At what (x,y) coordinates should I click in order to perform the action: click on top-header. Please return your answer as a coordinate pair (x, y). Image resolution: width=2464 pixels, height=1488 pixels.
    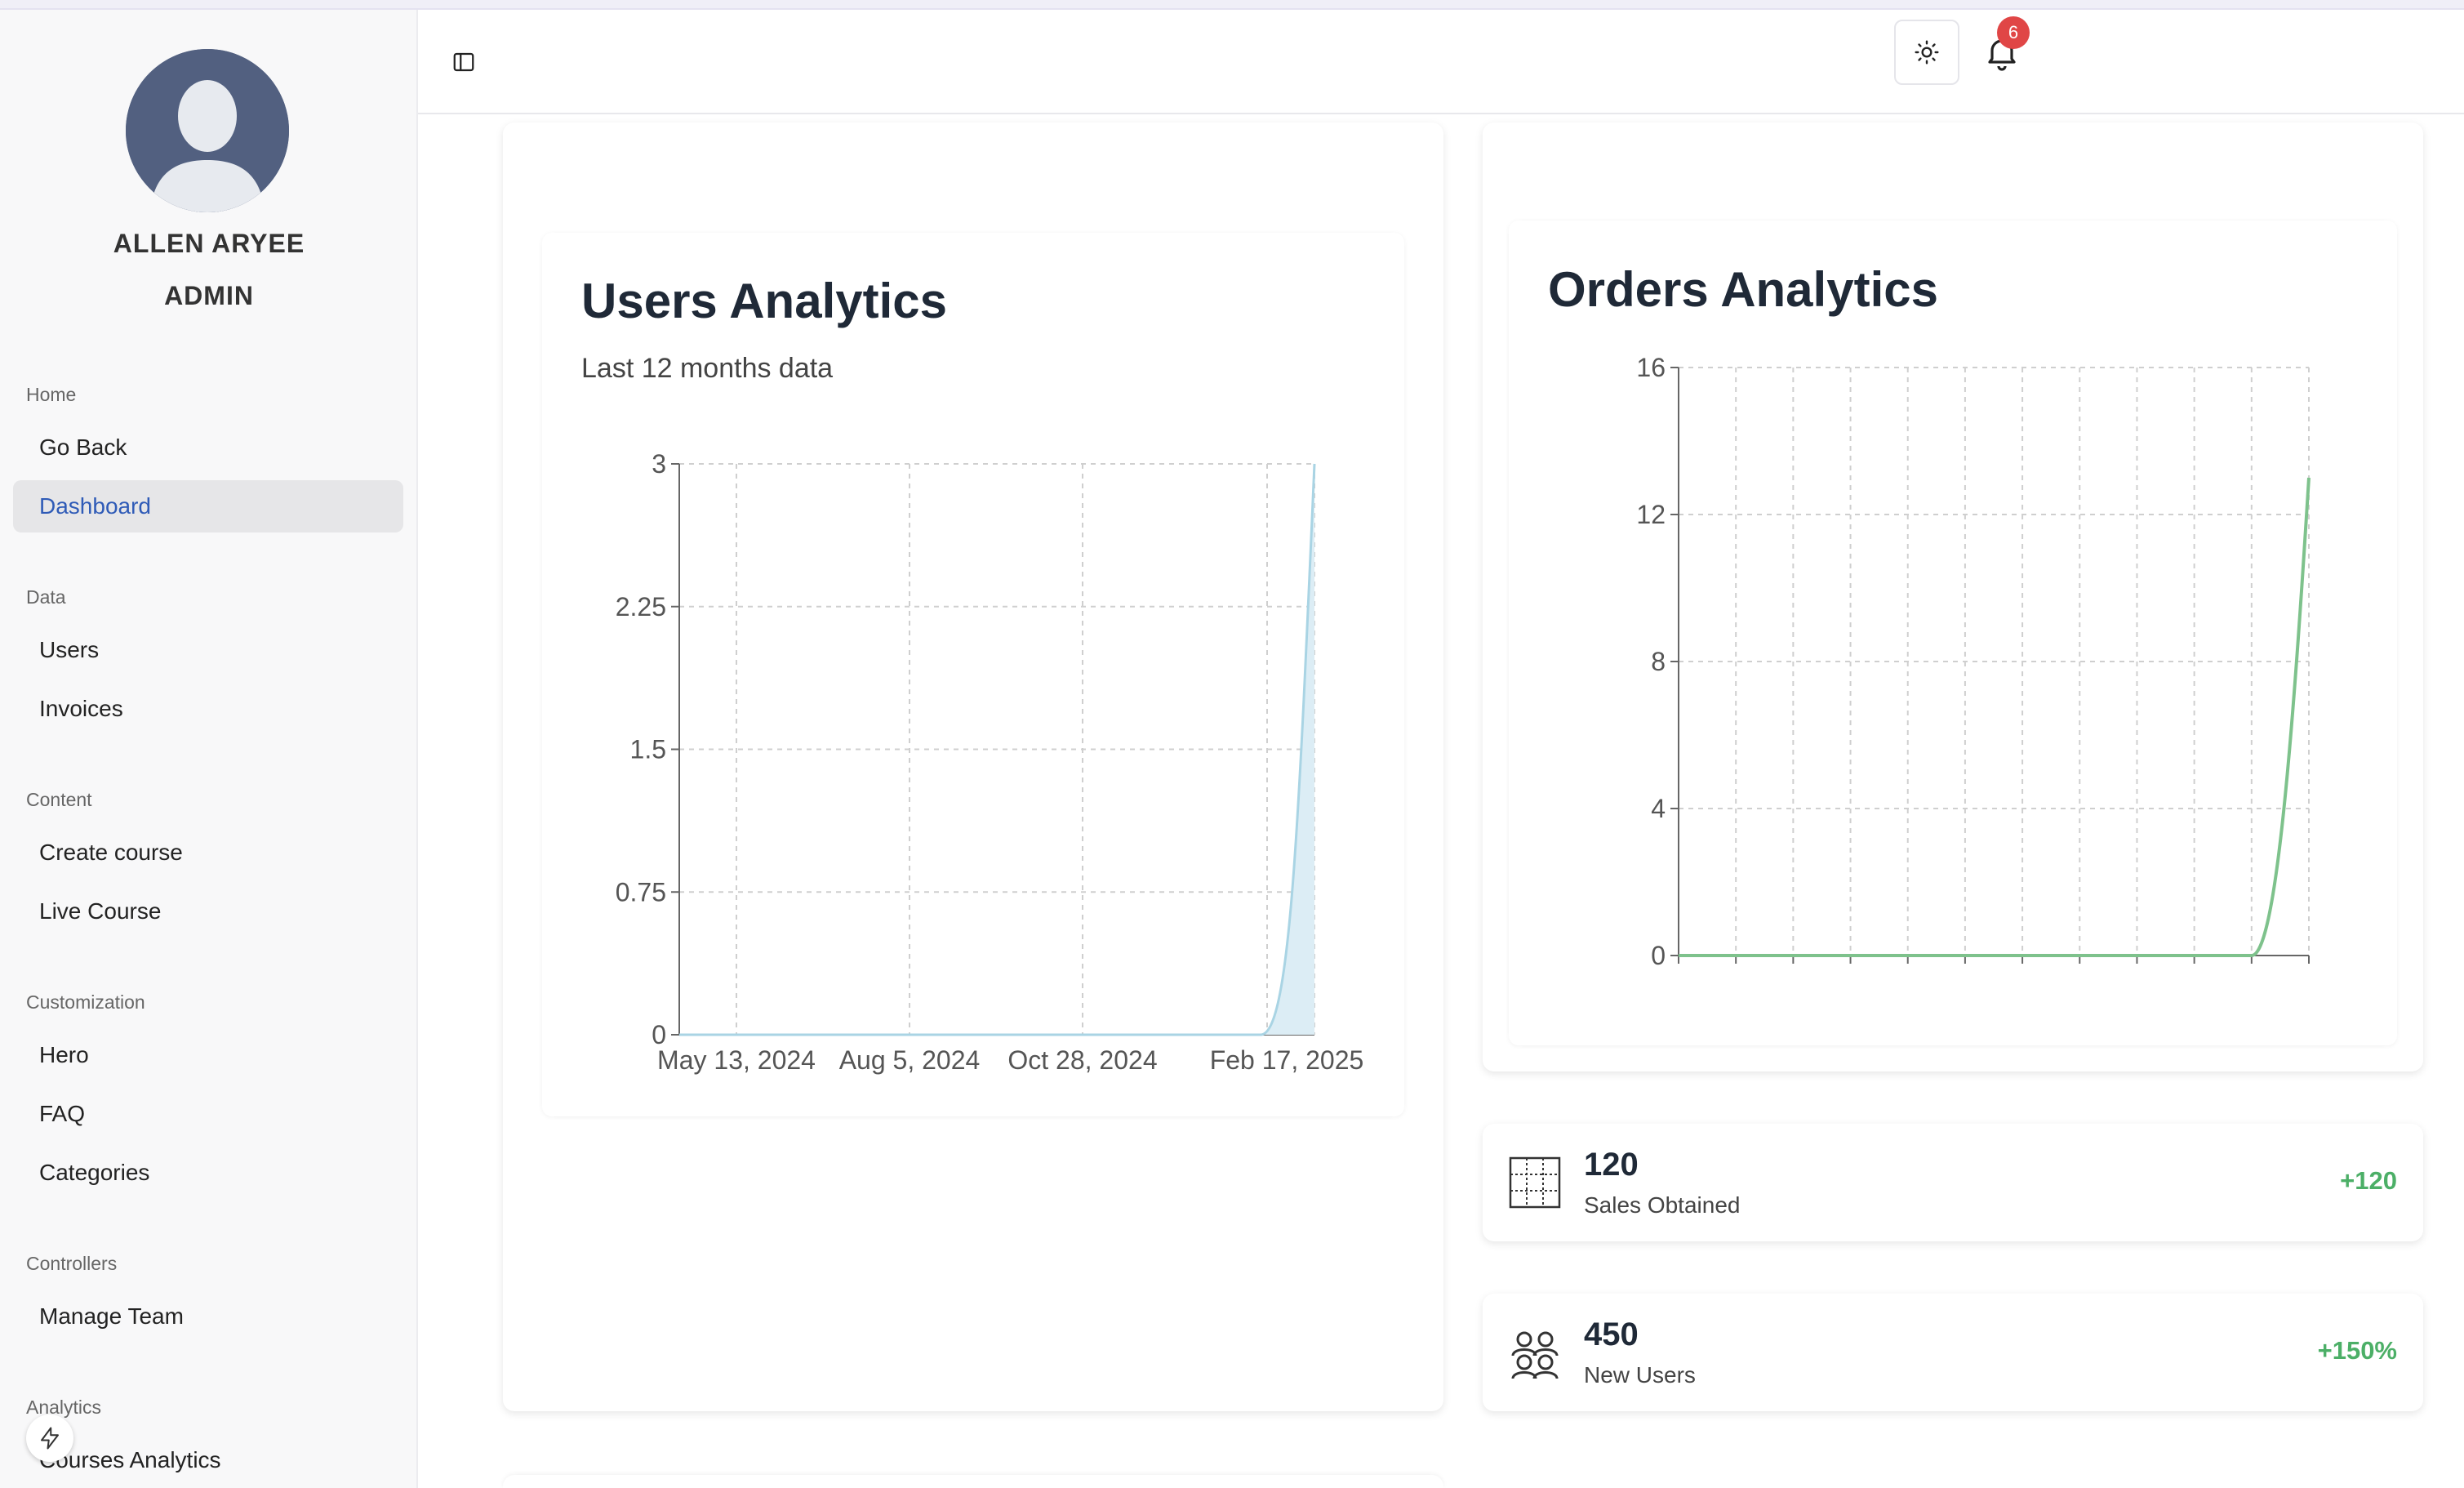
    Looking at the image, I should click on (1441, 62).